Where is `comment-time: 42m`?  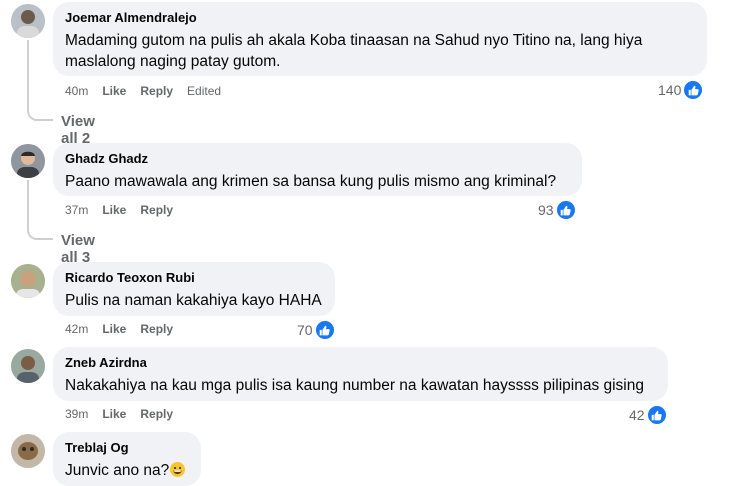 comment-time: 42m is located at coordinates (76, 329).